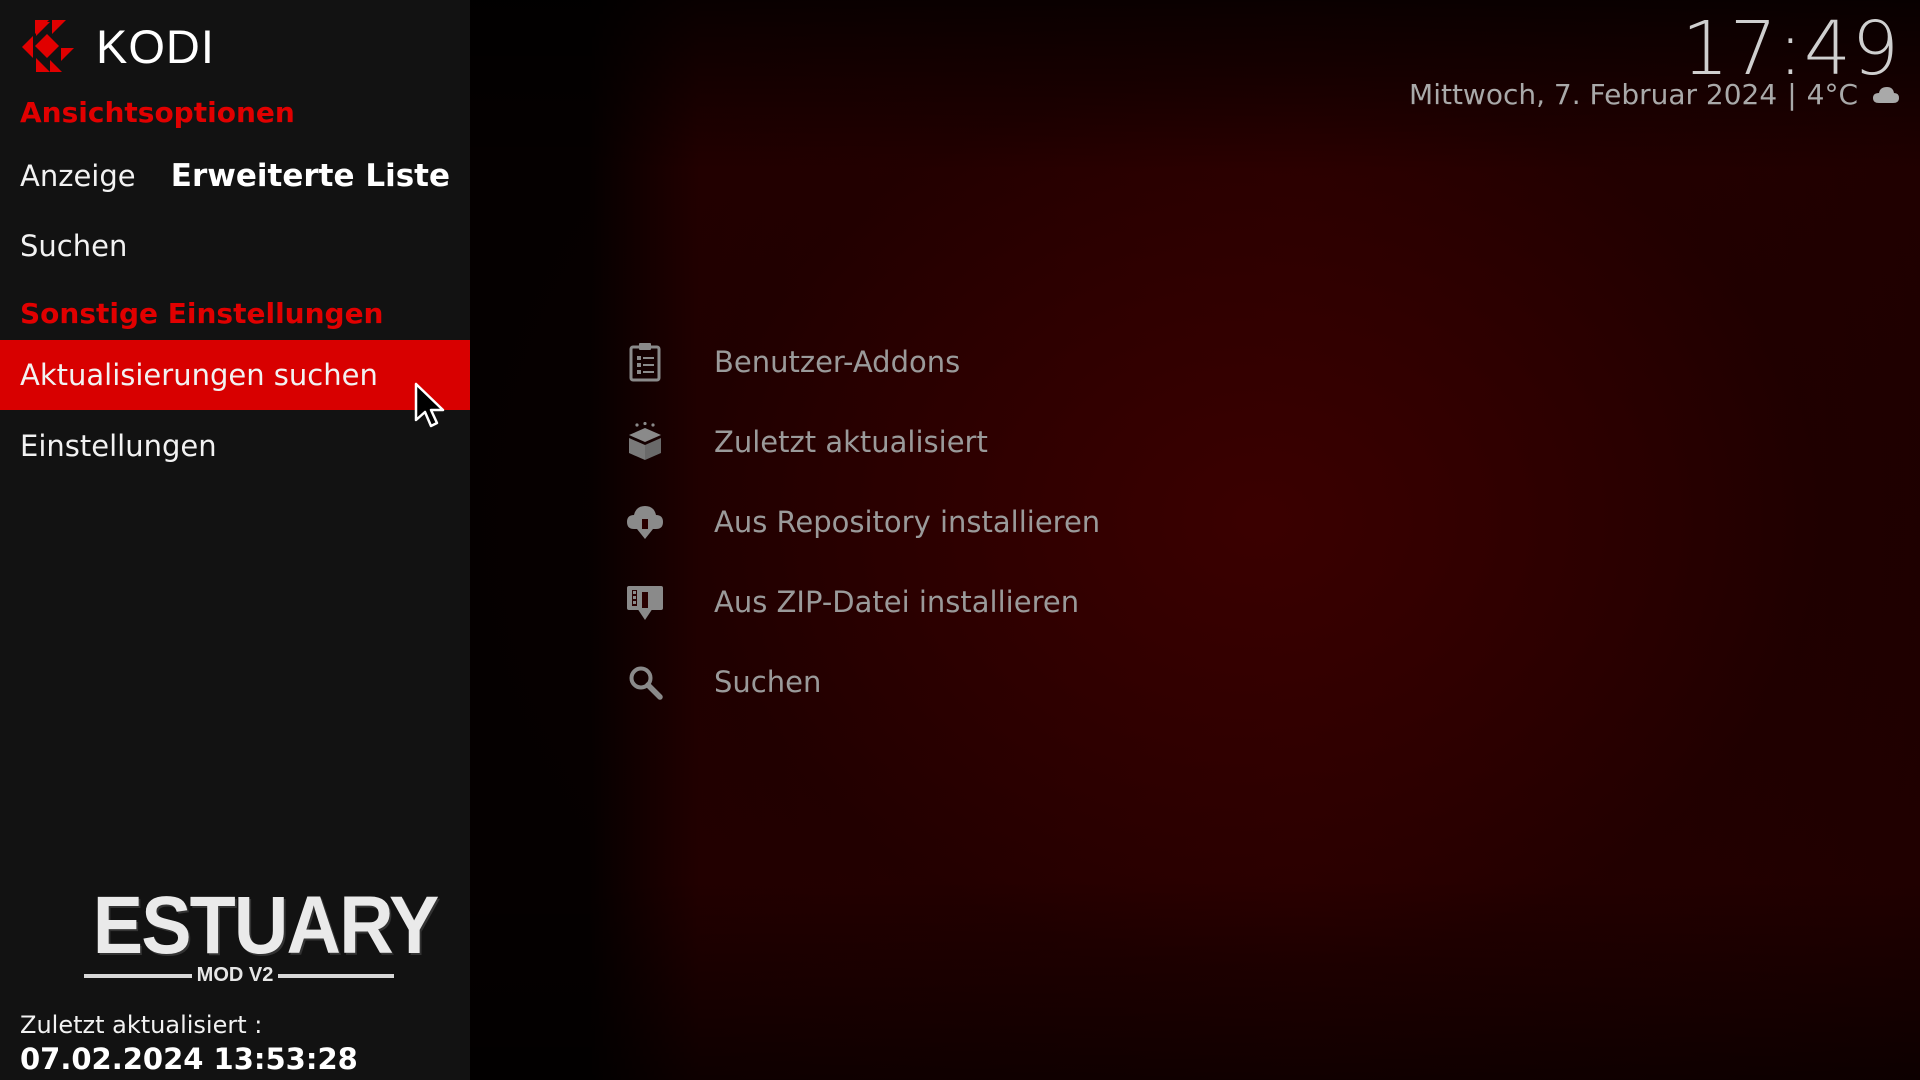 This screenshot has width=1920, height=1080. I want to click on mouse-cursor-icon, so click(429, 405).